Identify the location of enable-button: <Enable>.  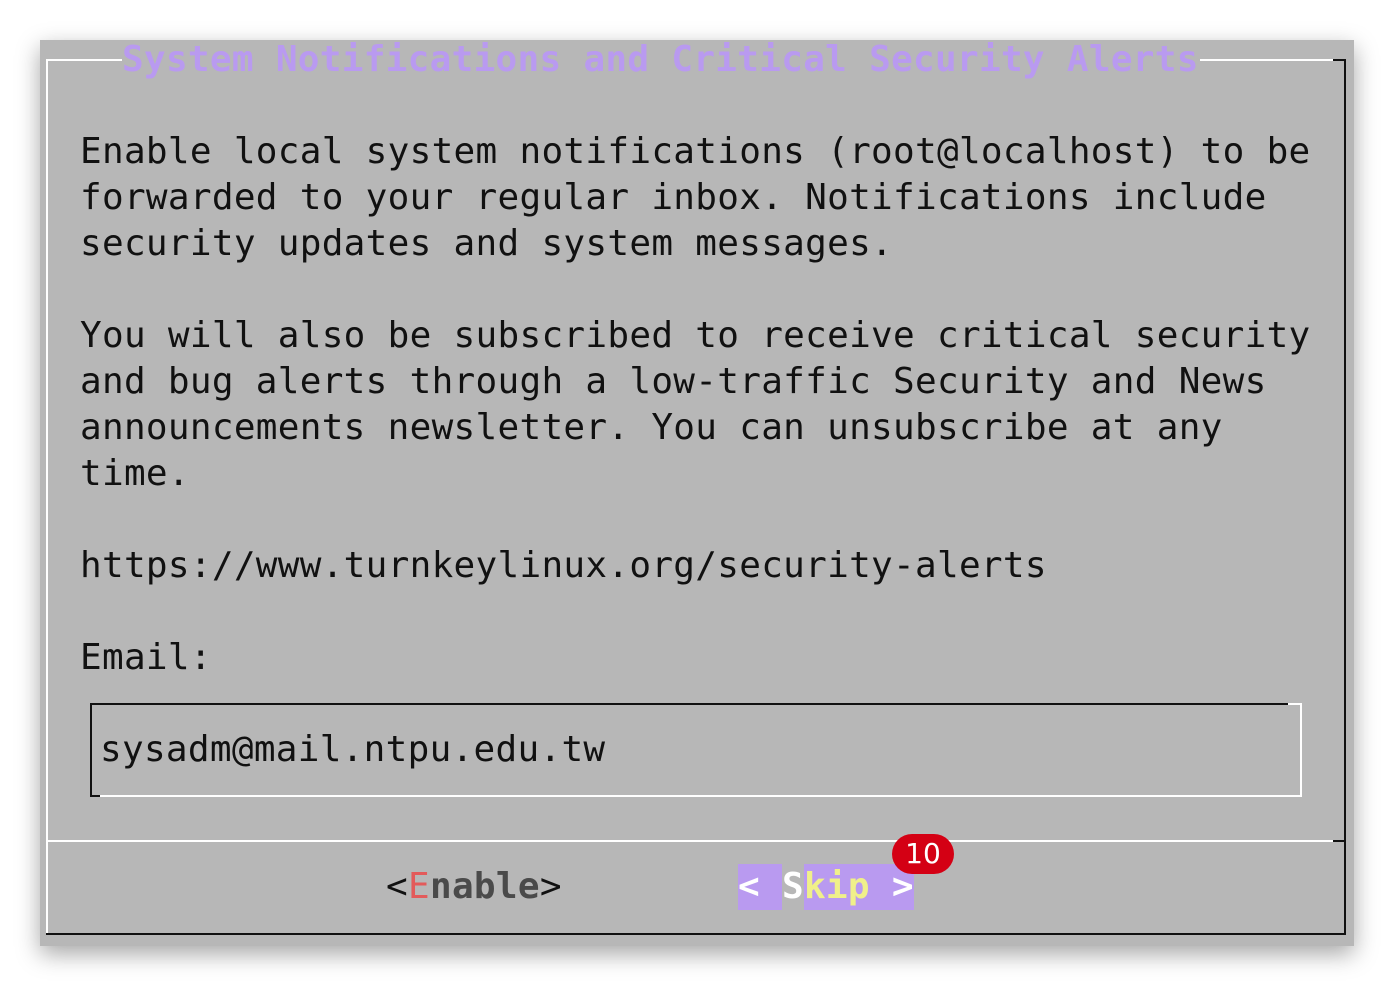
(474, 887).